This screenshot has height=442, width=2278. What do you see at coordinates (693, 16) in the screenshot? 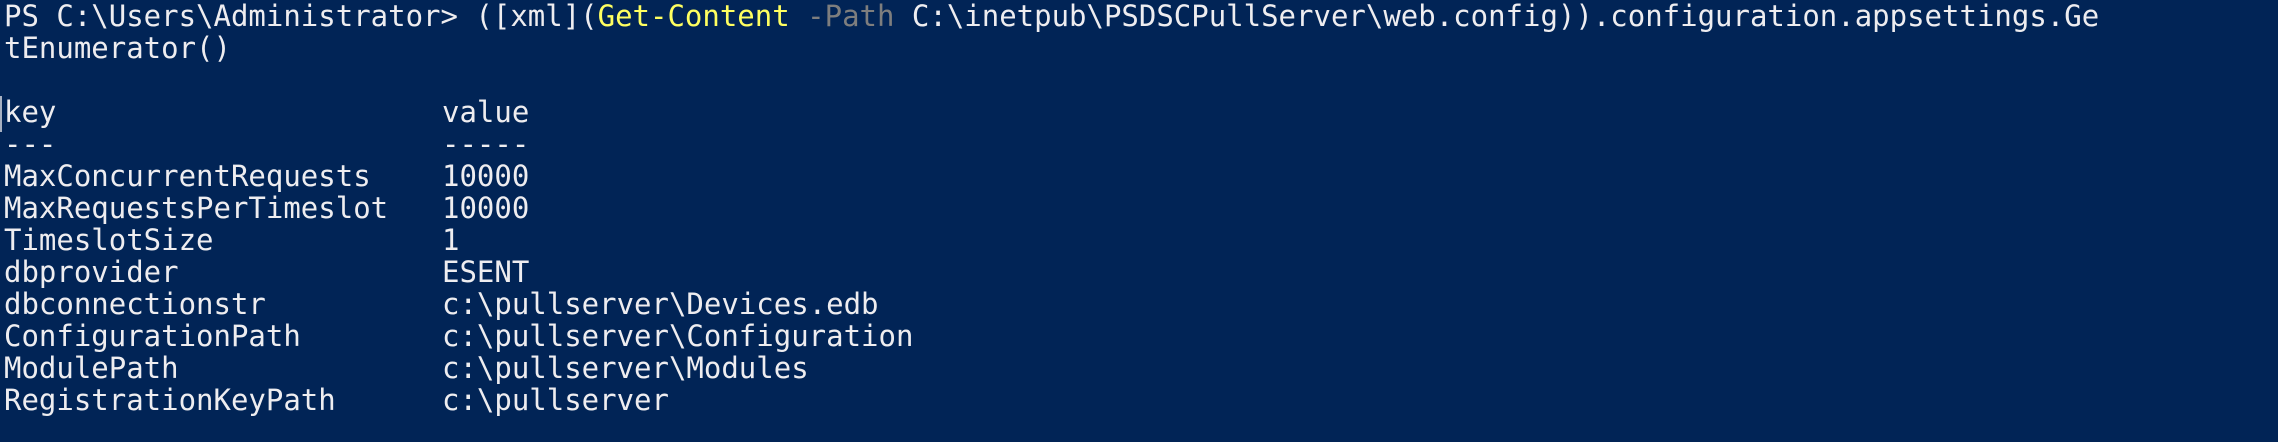
I see `cmdlet-name: Get-Content` at bounding box center [693, 16].